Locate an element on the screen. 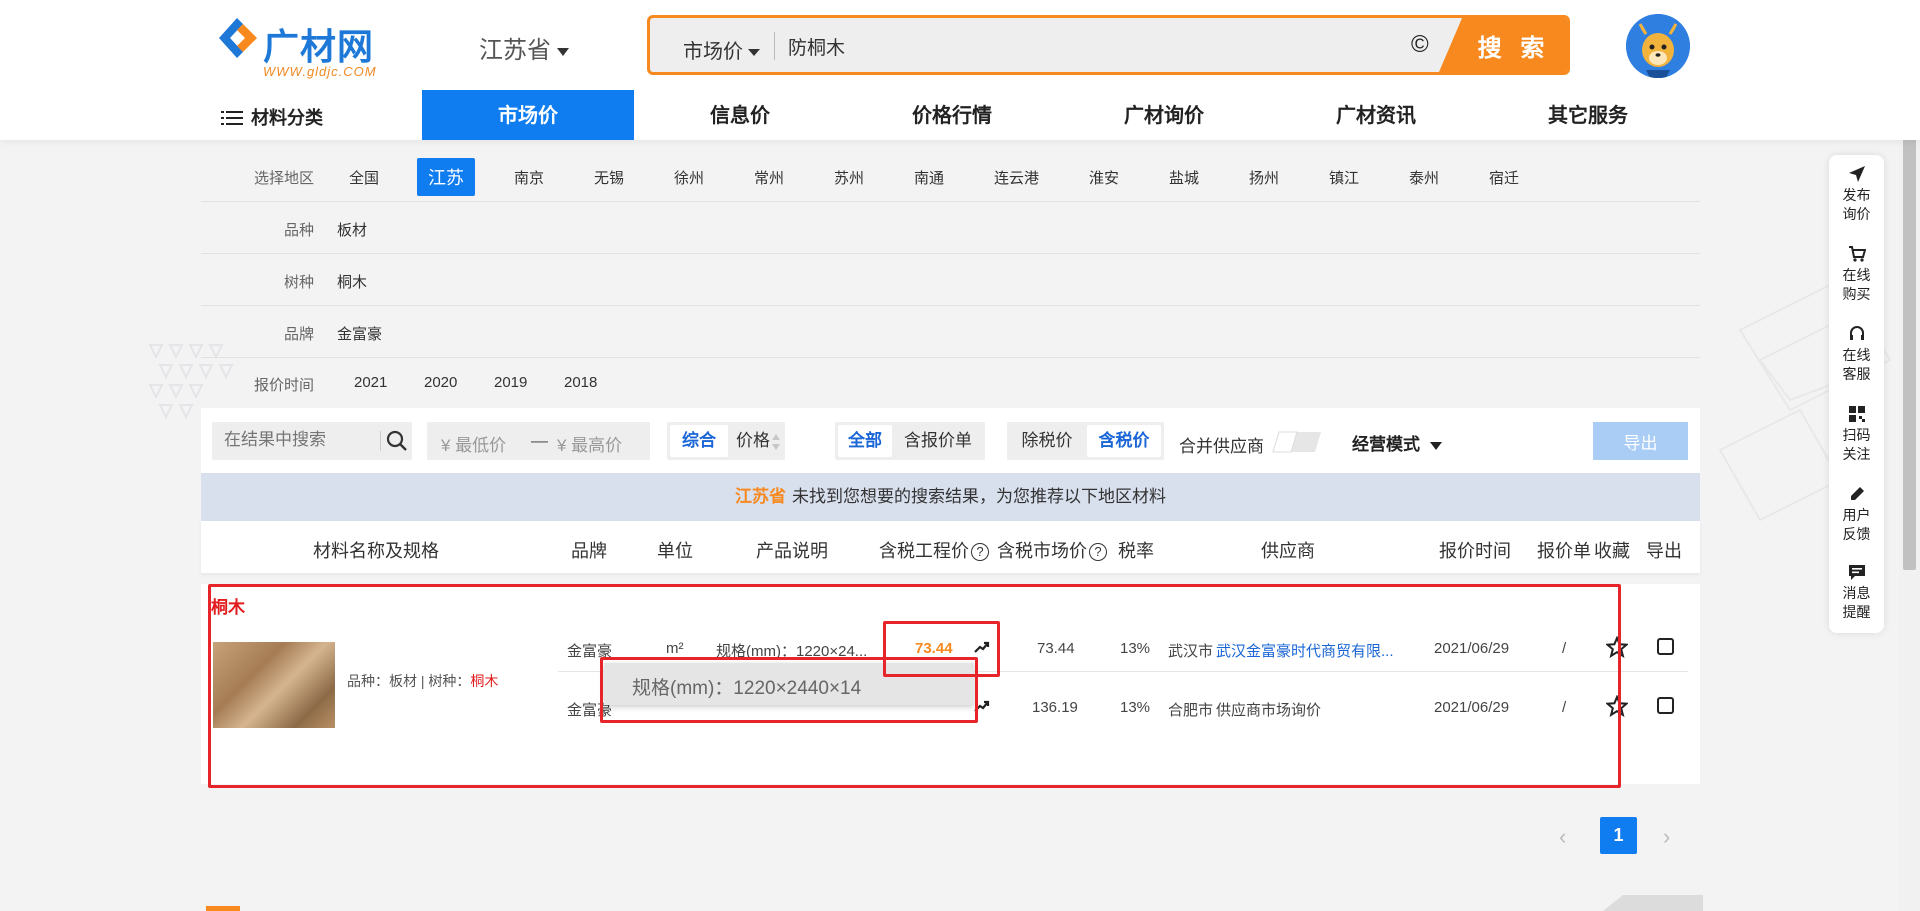 The image size is (1920, 911). region-selector: 江苏省 is located at coordinates (524, 47).